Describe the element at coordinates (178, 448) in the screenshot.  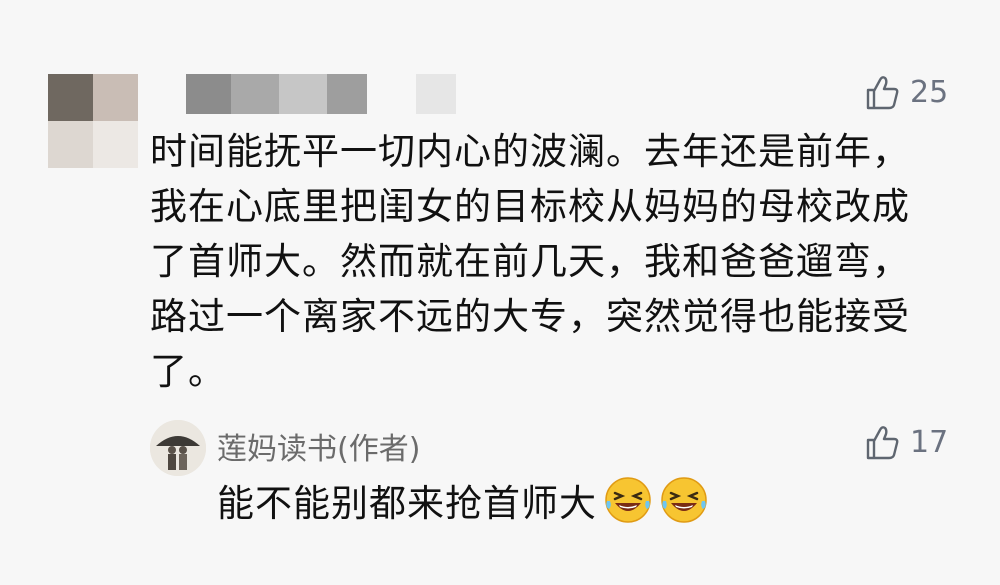
I see `author-avatar` at that location.